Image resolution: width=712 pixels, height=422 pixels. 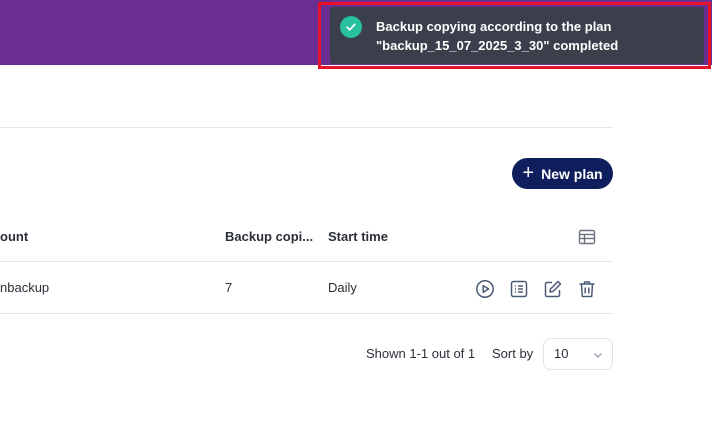 I want to click on sort-by-label: Sort by, so click(x=513, y=353).